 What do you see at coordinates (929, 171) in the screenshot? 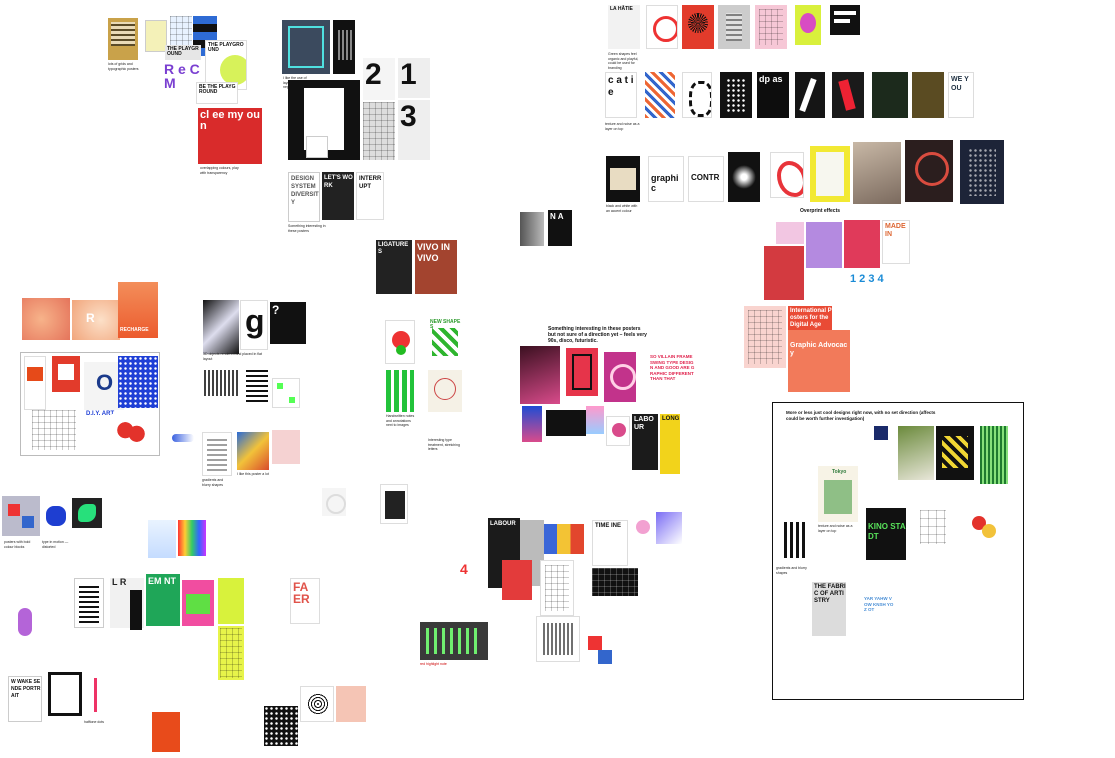
I see `poster-red-circle-dark` at bounding box center [929, 171].